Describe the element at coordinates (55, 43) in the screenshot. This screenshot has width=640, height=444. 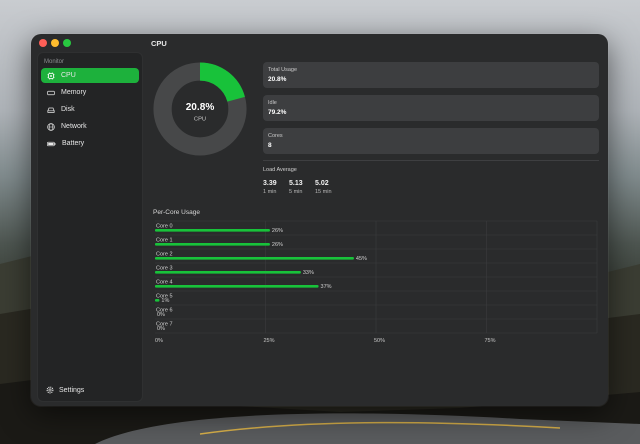
I see `minimize-window-button` at that location.